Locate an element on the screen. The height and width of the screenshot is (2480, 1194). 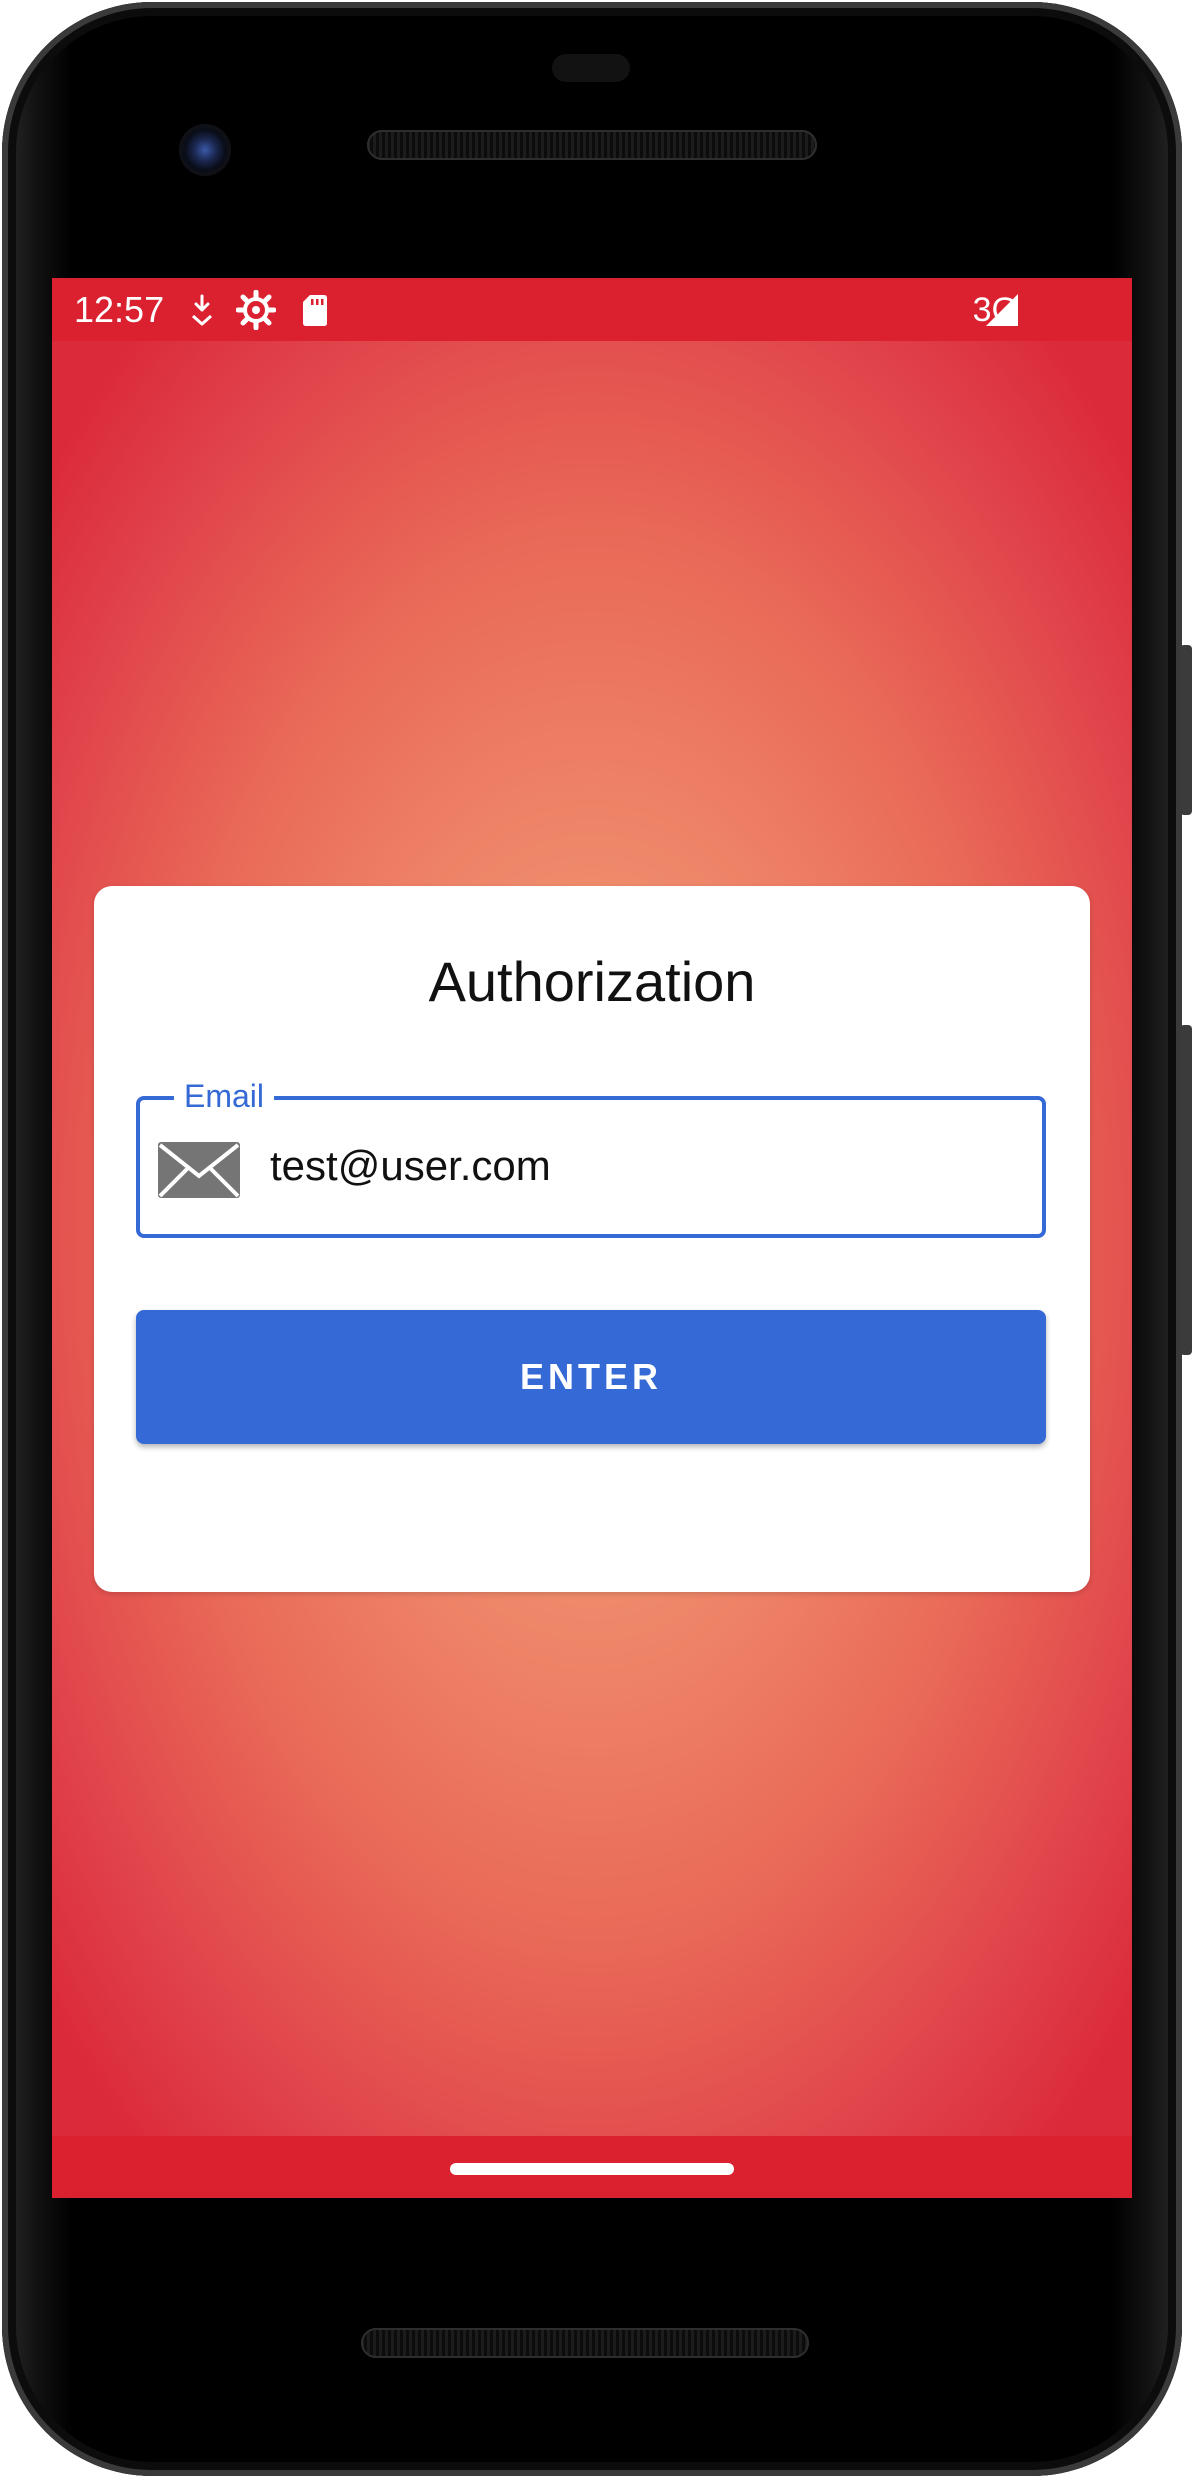
email-field: Email is located at coordinates (591, 1157).